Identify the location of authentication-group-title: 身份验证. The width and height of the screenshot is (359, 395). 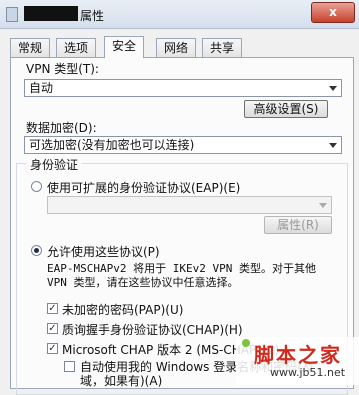
(54, 164).